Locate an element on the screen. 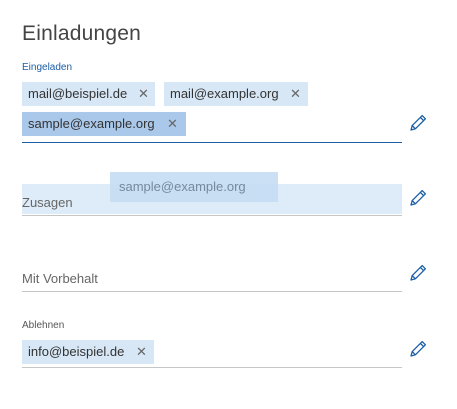 The width and height of the screenshot is (457, 409). chip-label: sample@example.org is located at coordinates (91, 123).